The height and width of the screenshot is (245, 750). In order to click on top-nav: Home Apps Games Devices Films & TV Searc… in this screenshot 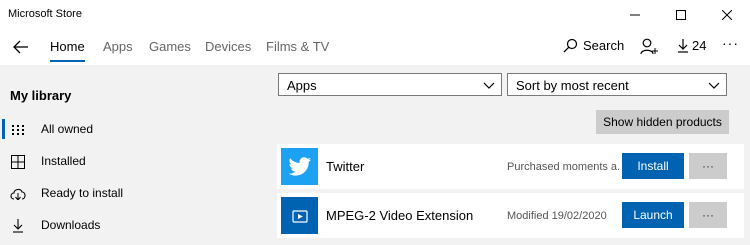, I will do `click(375, 47)`.